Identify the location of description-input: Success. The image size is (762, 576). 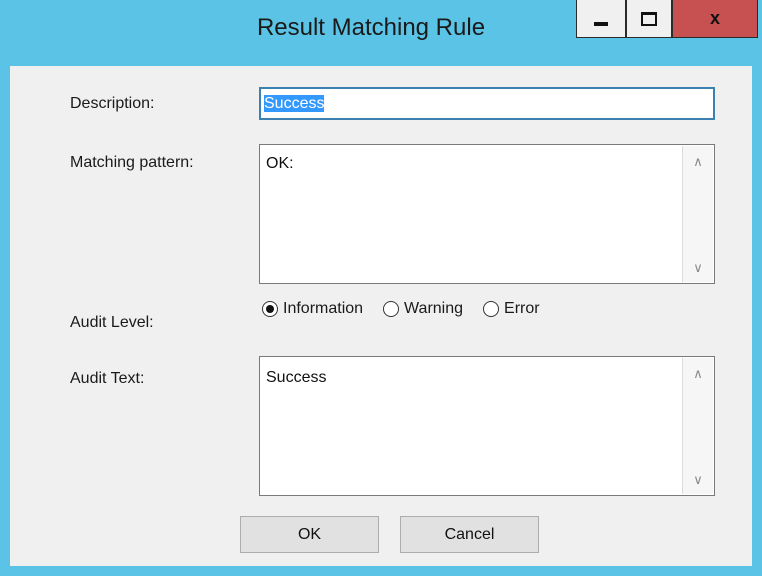
(487, 103).